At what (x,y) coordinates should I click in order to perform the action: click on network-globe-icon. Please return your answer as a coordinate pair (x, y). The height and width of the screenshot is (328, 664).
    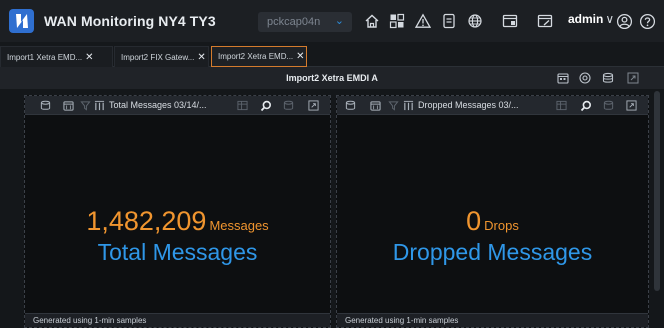
    Looking at the image, I should click on (475, 21).